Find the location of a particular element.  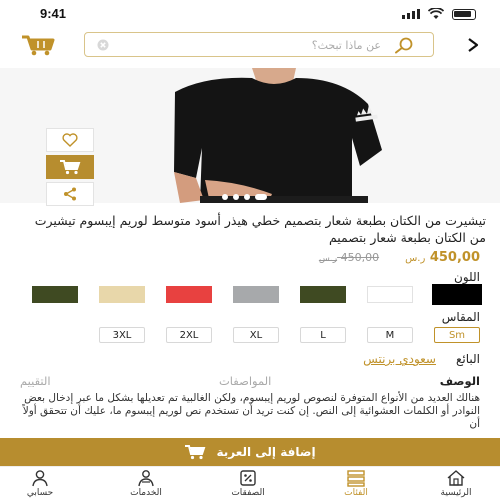

favorite-button is located at coordinates (70, 140).